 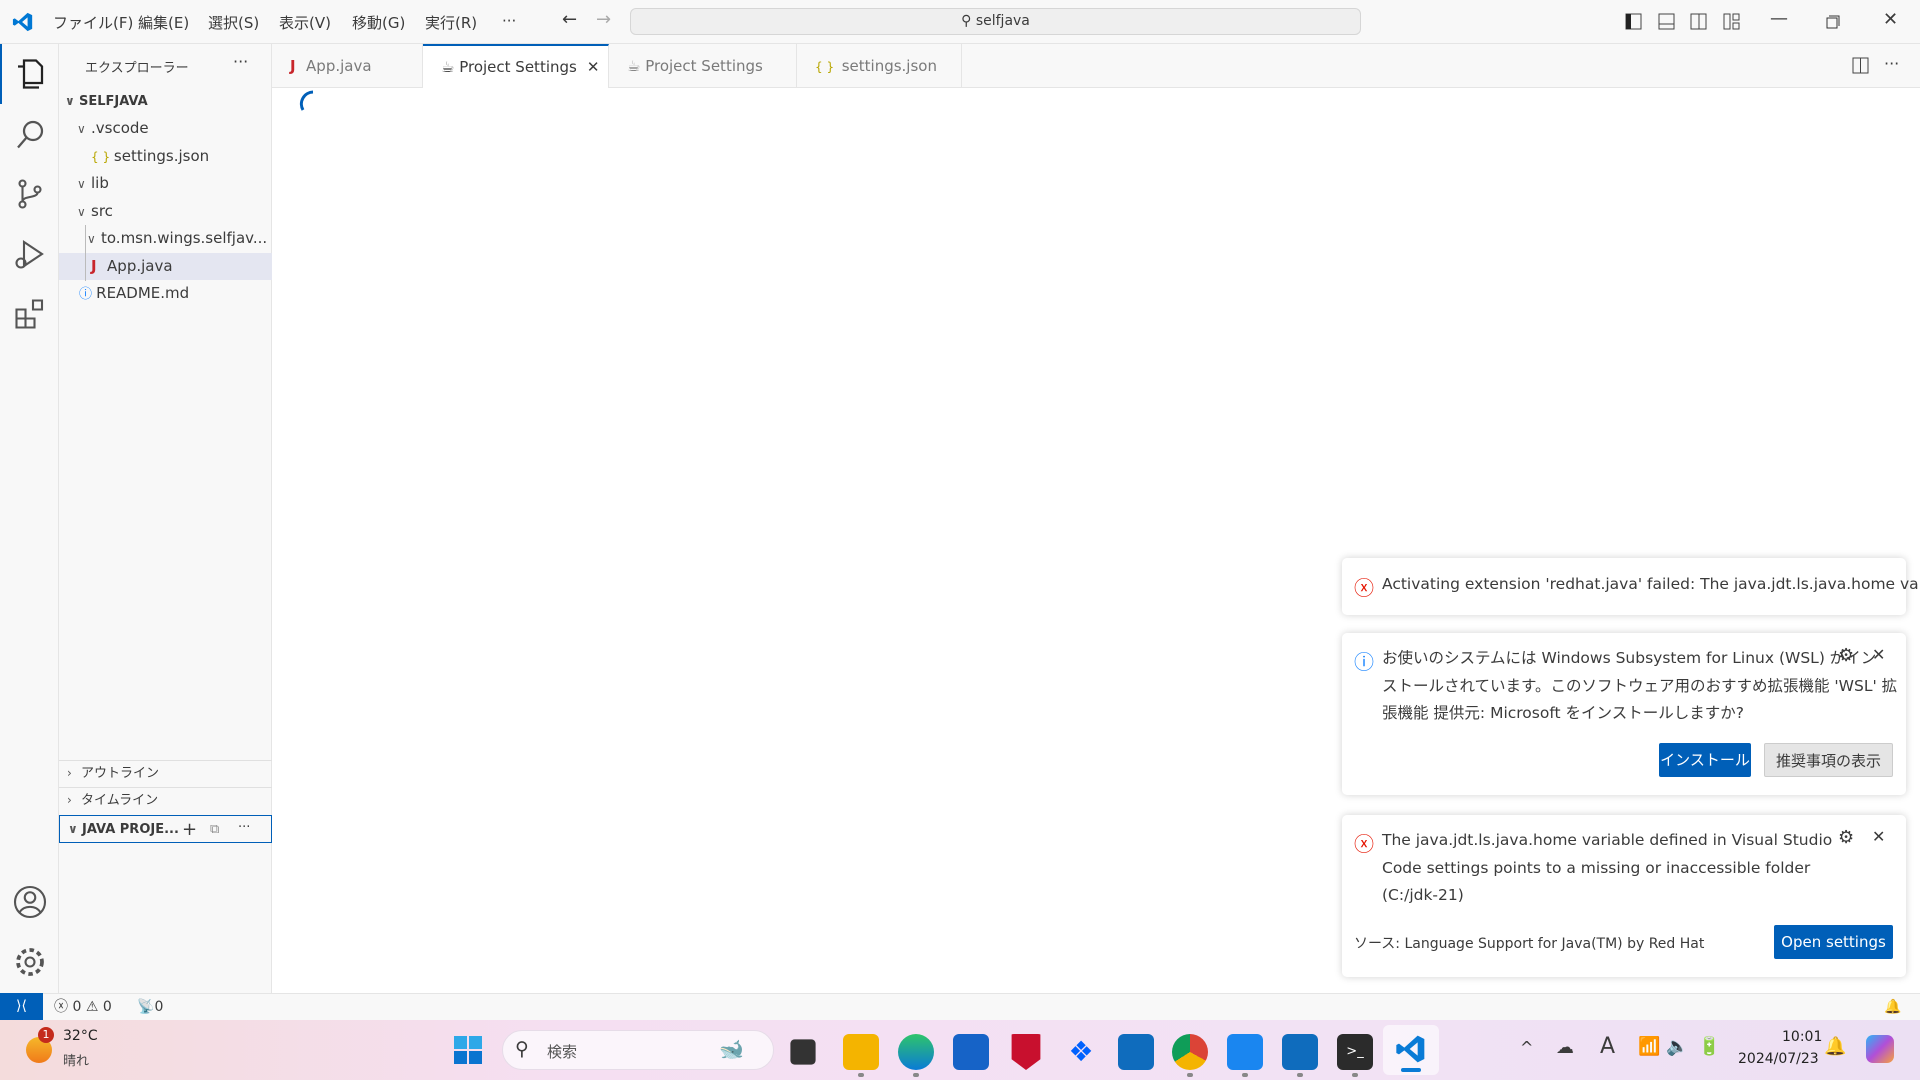 What do you see at coordinates (30, 962) in the screenshot?
I see `manage-gear-icon` at bounding box center [30, 962].